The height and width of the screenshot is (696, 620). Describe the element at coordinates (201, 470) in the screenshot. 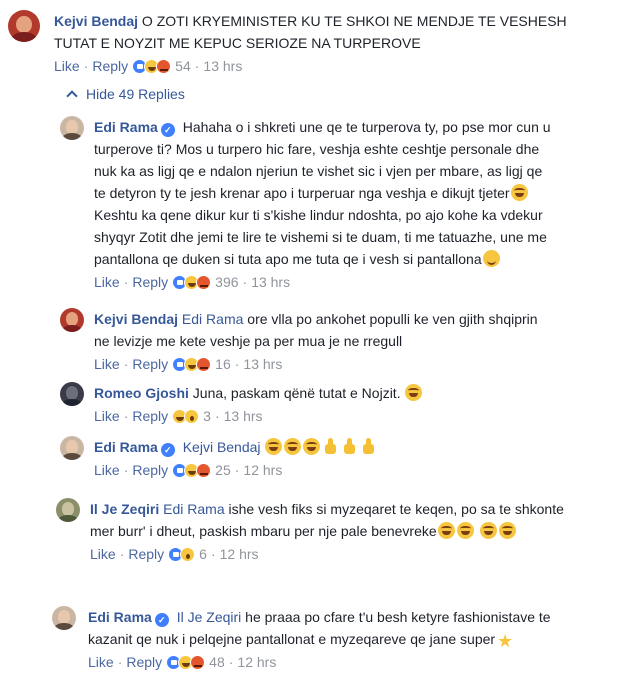

I see `reactions-summary: 25` at that location.